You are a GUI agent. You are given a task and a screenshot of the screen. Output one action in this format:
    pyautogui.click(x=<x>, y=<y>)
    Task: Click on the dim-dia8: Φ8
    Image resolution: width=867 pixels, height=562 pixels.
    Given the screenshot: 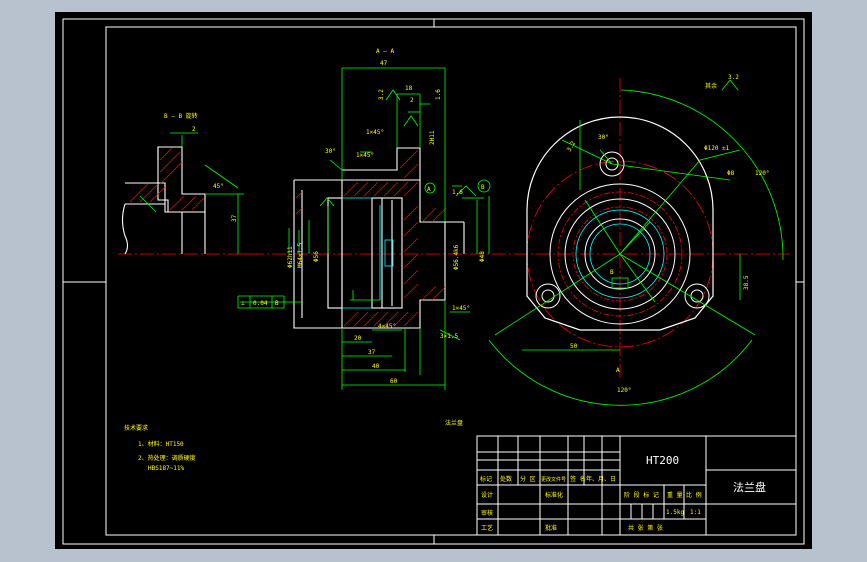 What is the action you would take?
    pyautogui.click(x=731, y=173)
    